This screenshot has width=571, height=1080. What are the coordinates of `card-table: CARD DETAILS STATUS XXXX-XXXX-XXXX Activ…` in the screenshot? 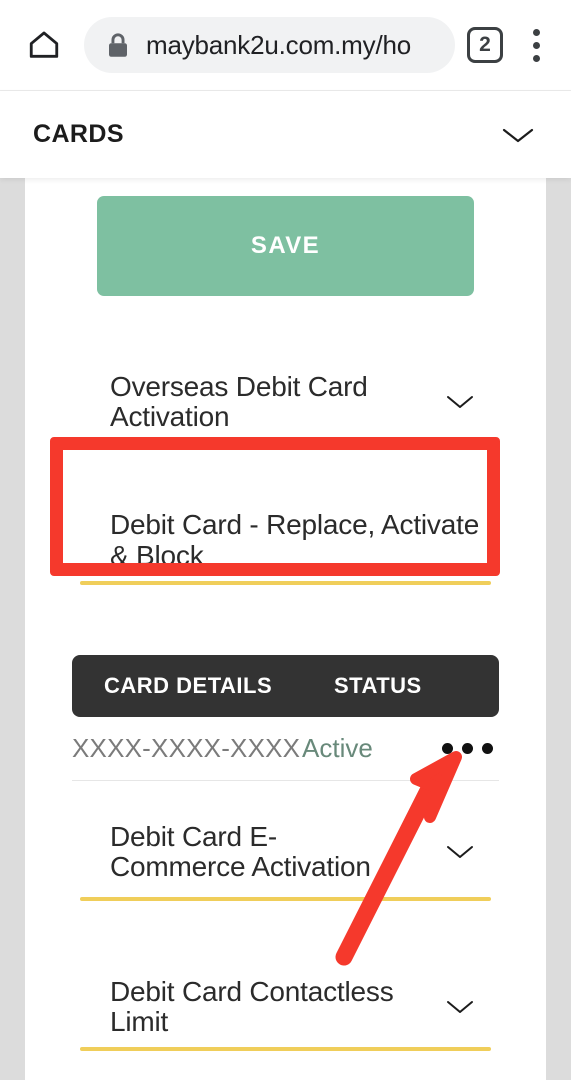 It's located at (285, 717).